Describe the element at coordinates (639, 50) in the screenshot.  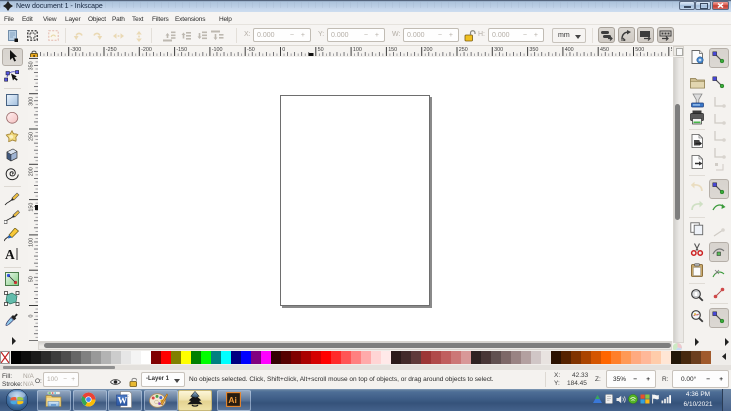
I see `svg-text: 500` at that location.